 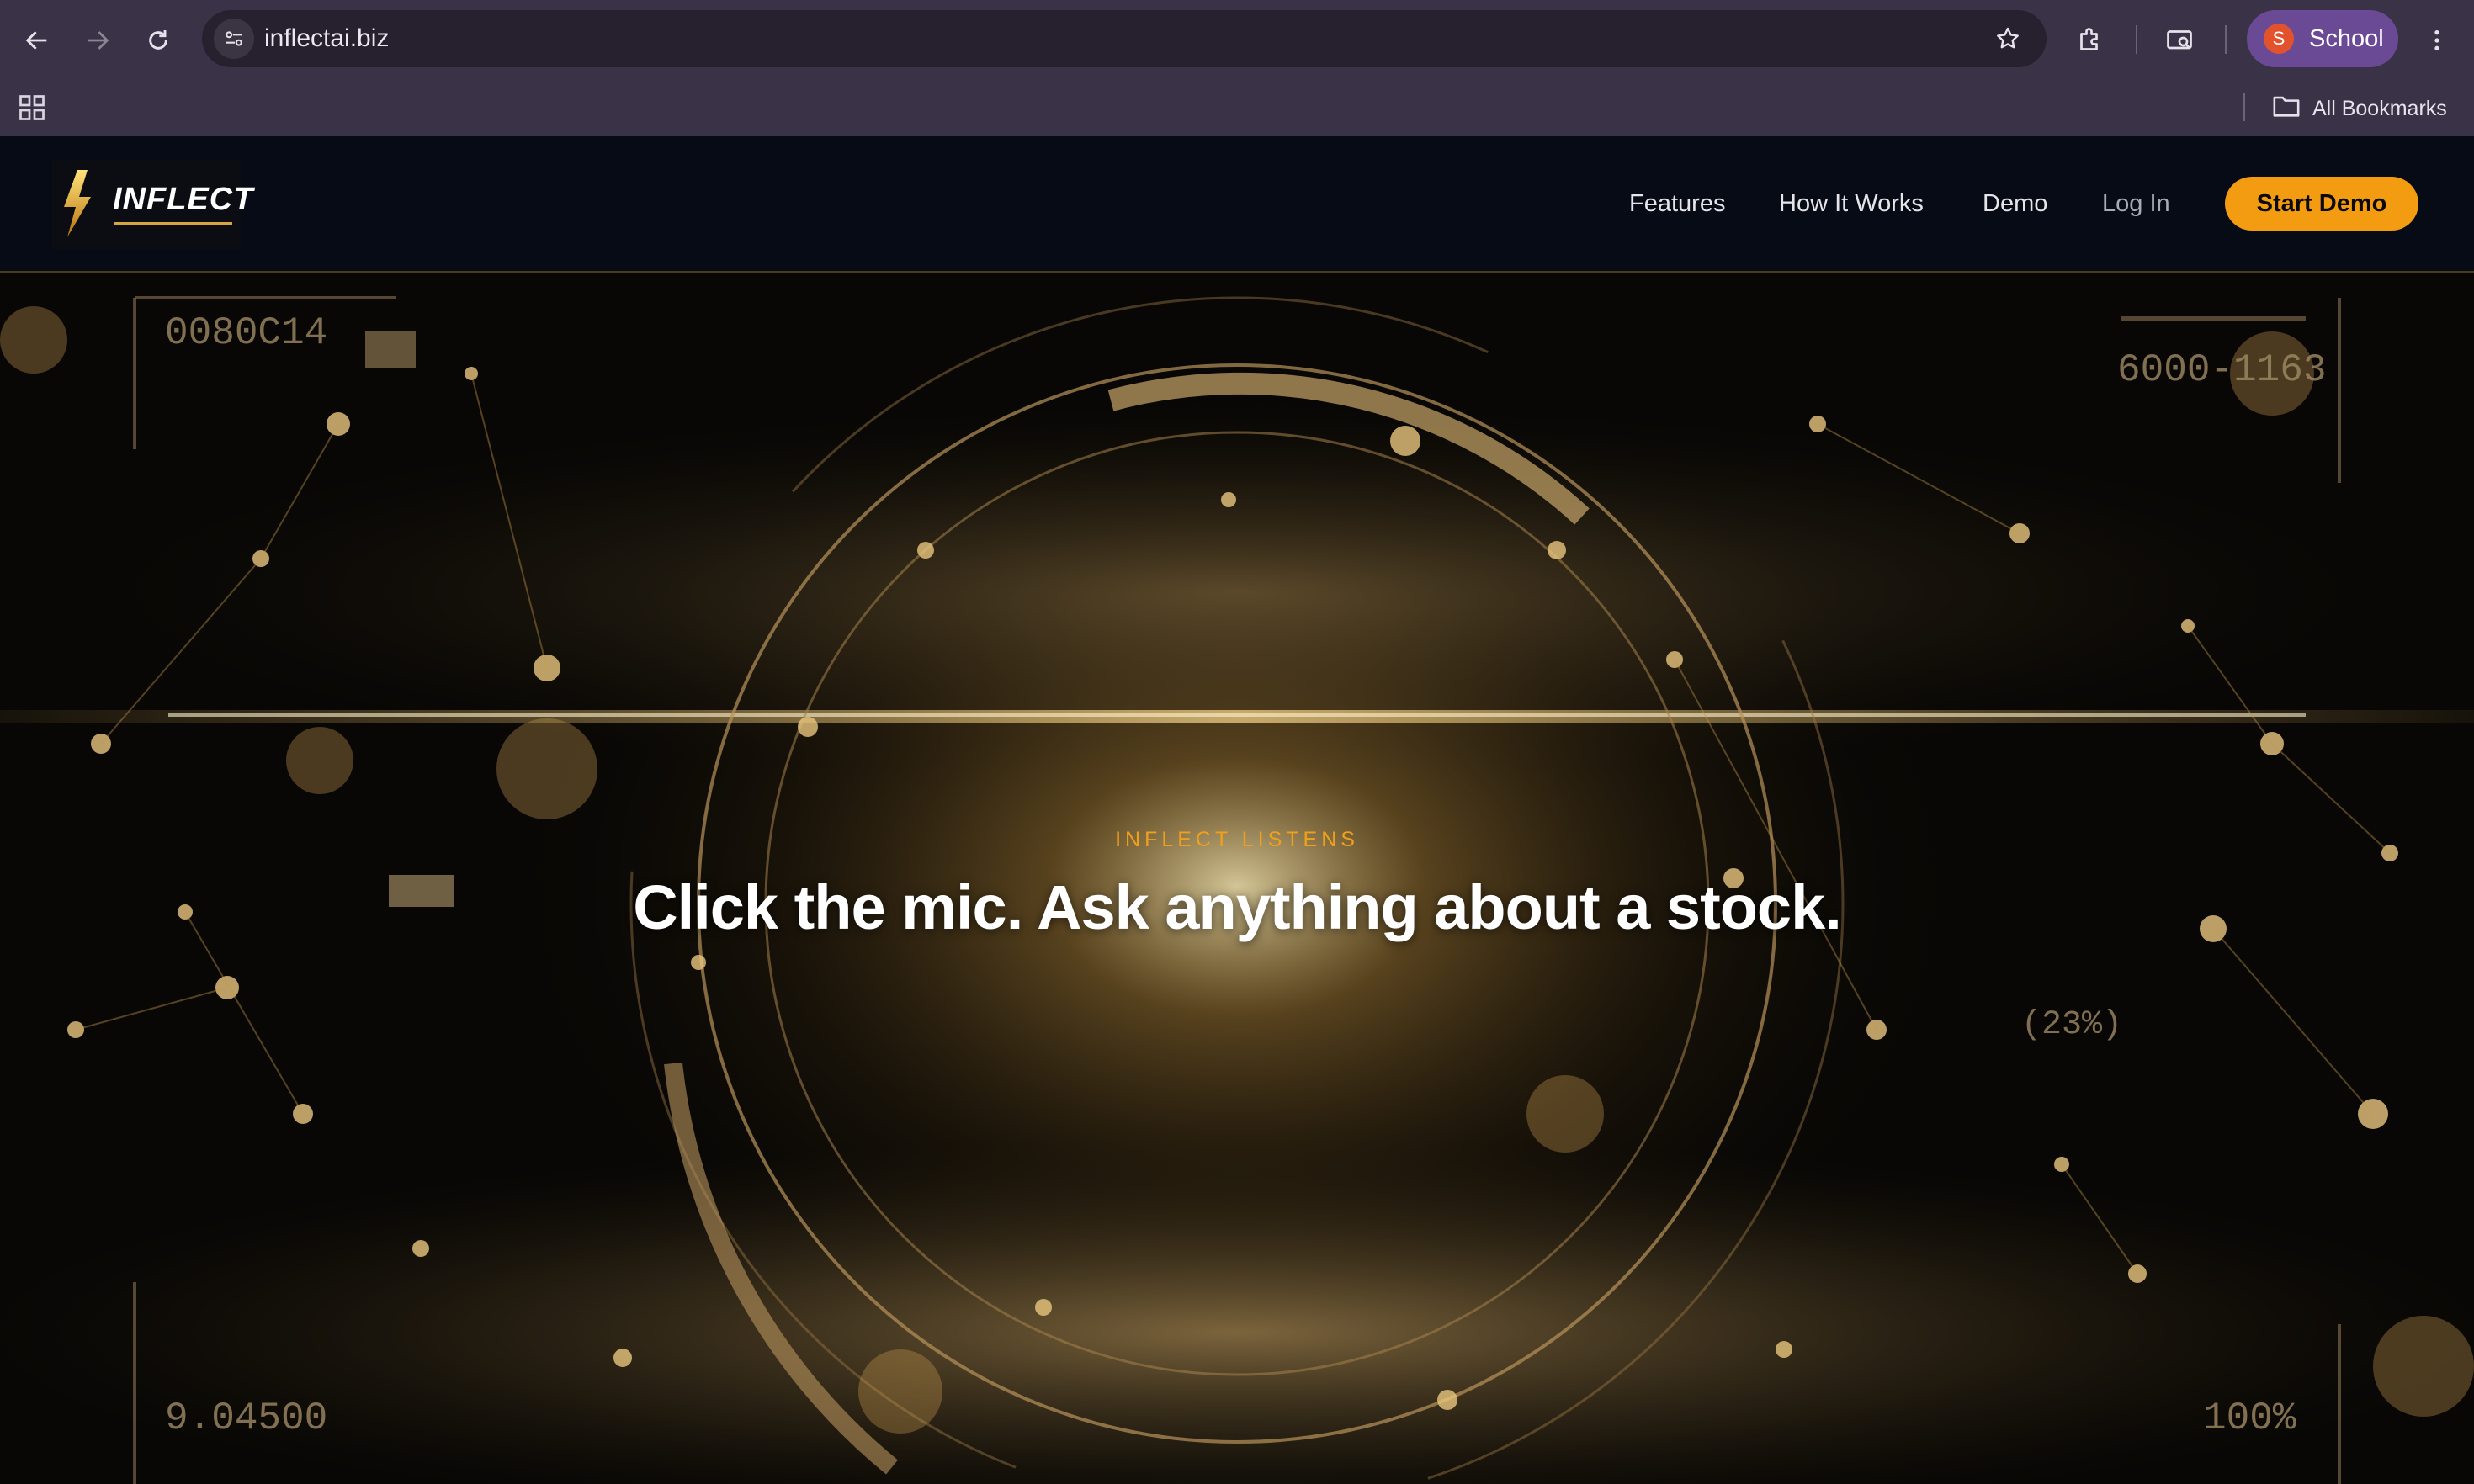 I want to click on avatar: S, so click(x=2279, y=39).